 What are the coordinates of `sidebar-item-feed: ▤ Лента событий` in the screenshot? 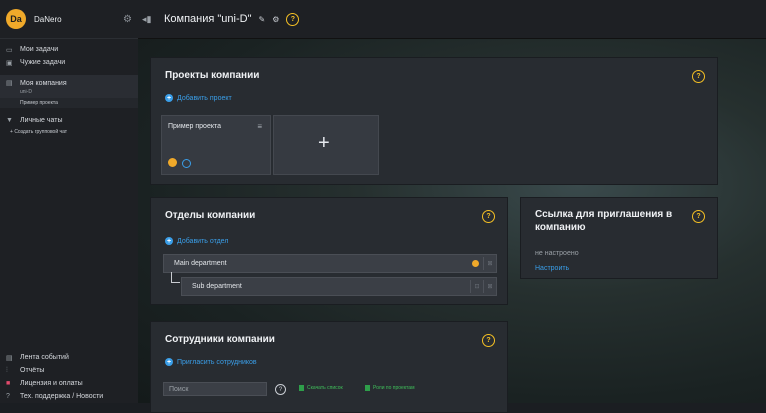 It's located at (69, 357).